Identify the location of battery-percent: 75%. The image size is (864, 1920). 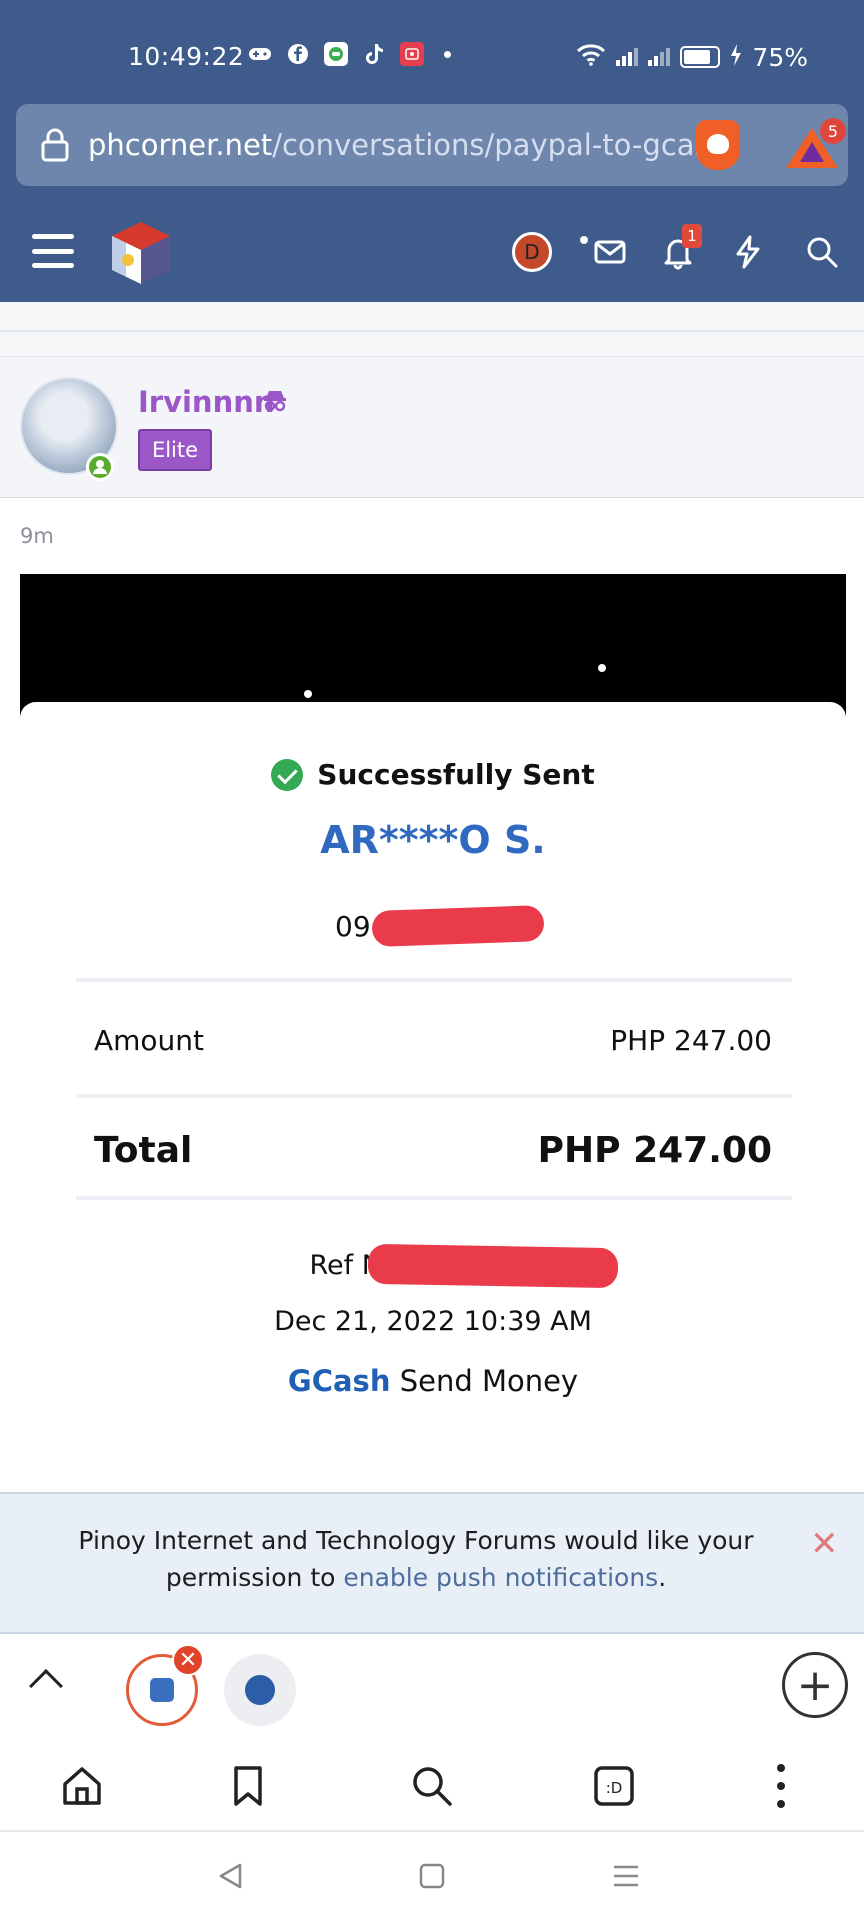
(780, 57).